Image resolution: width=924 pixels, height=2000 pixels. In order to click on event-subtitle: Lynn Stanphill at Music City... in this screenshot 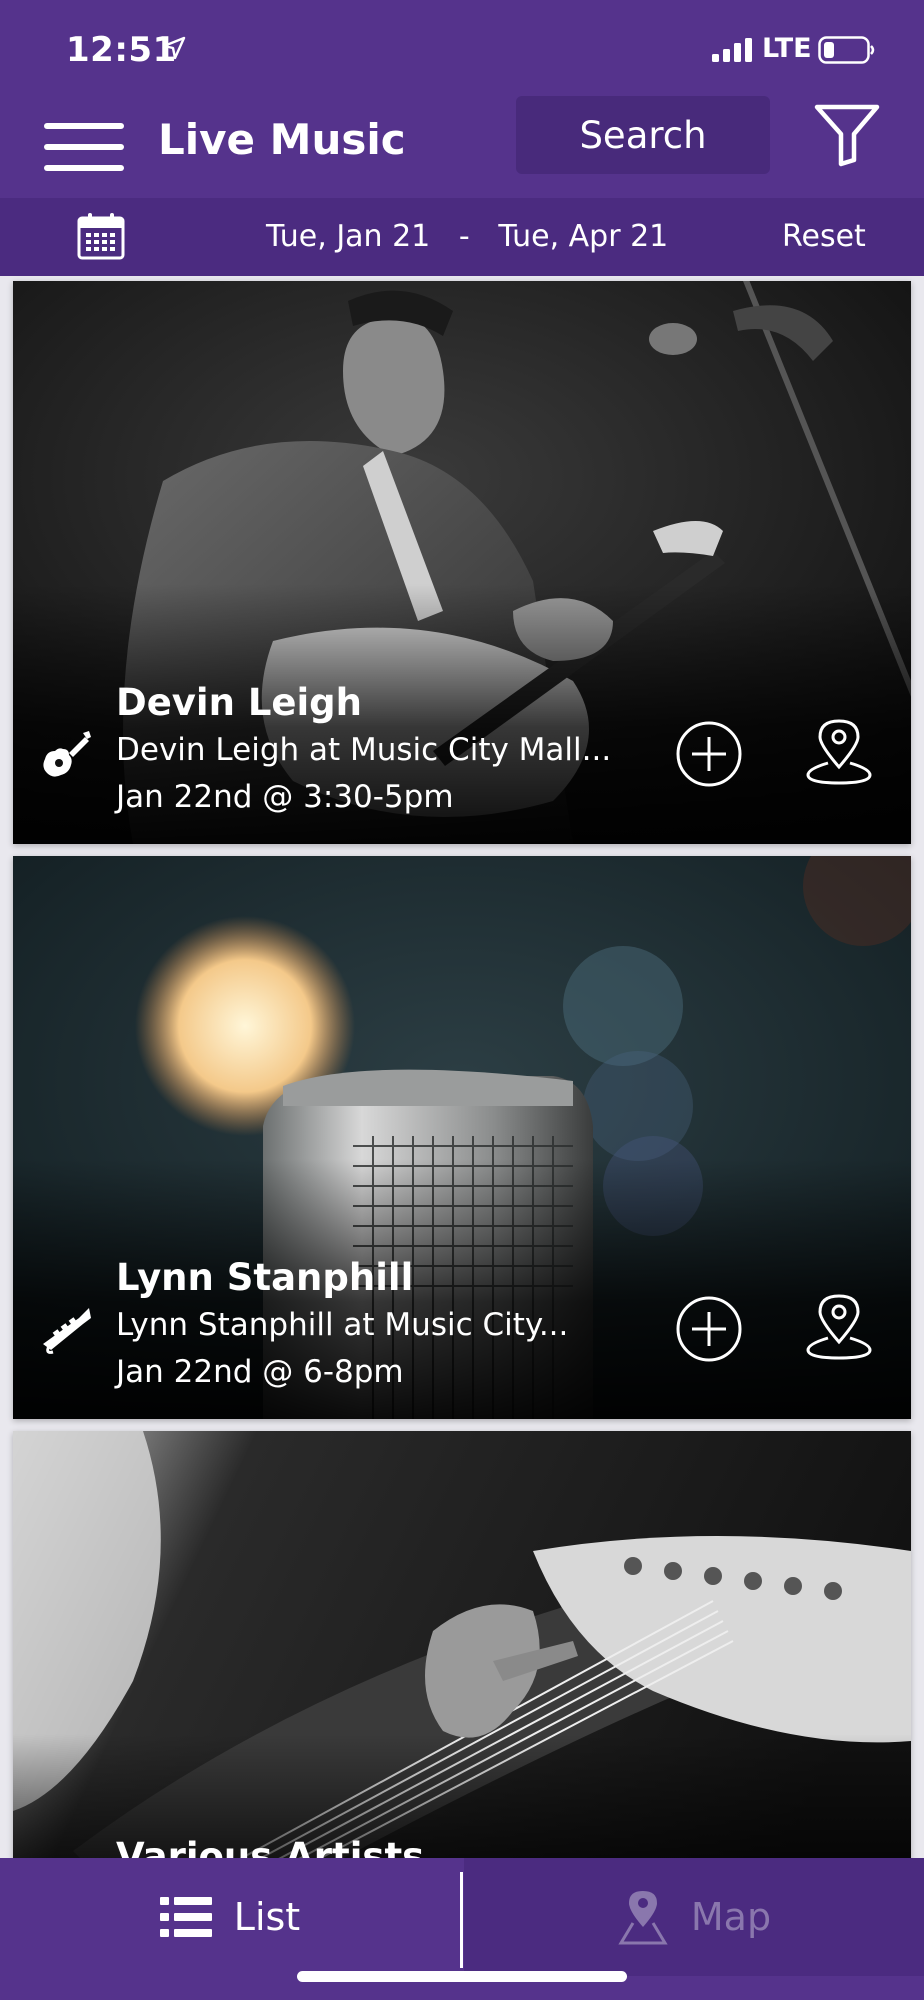, I will do `click(342, 1325)`.